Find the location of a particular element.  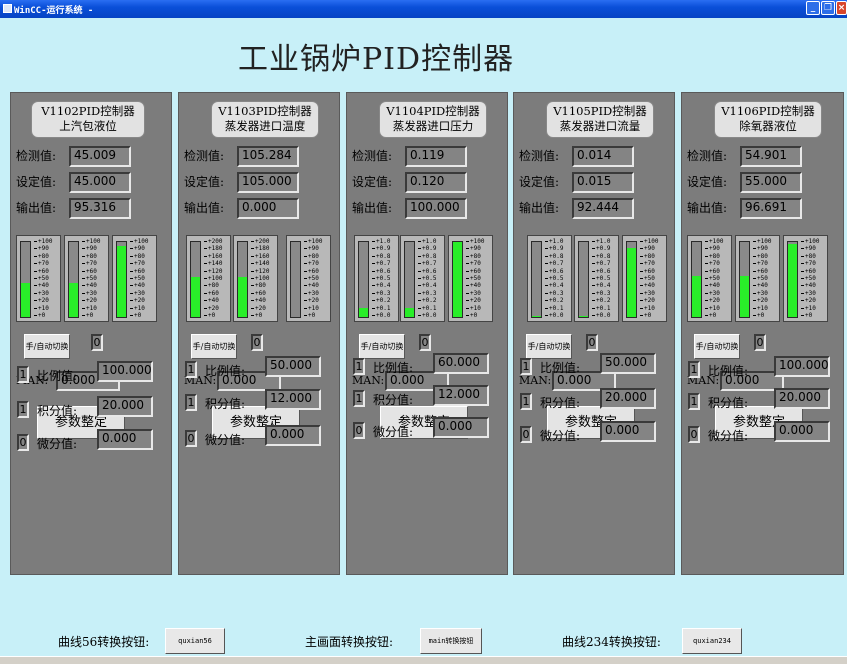

output-label: 输出值: is located at coordinates (707, 208).